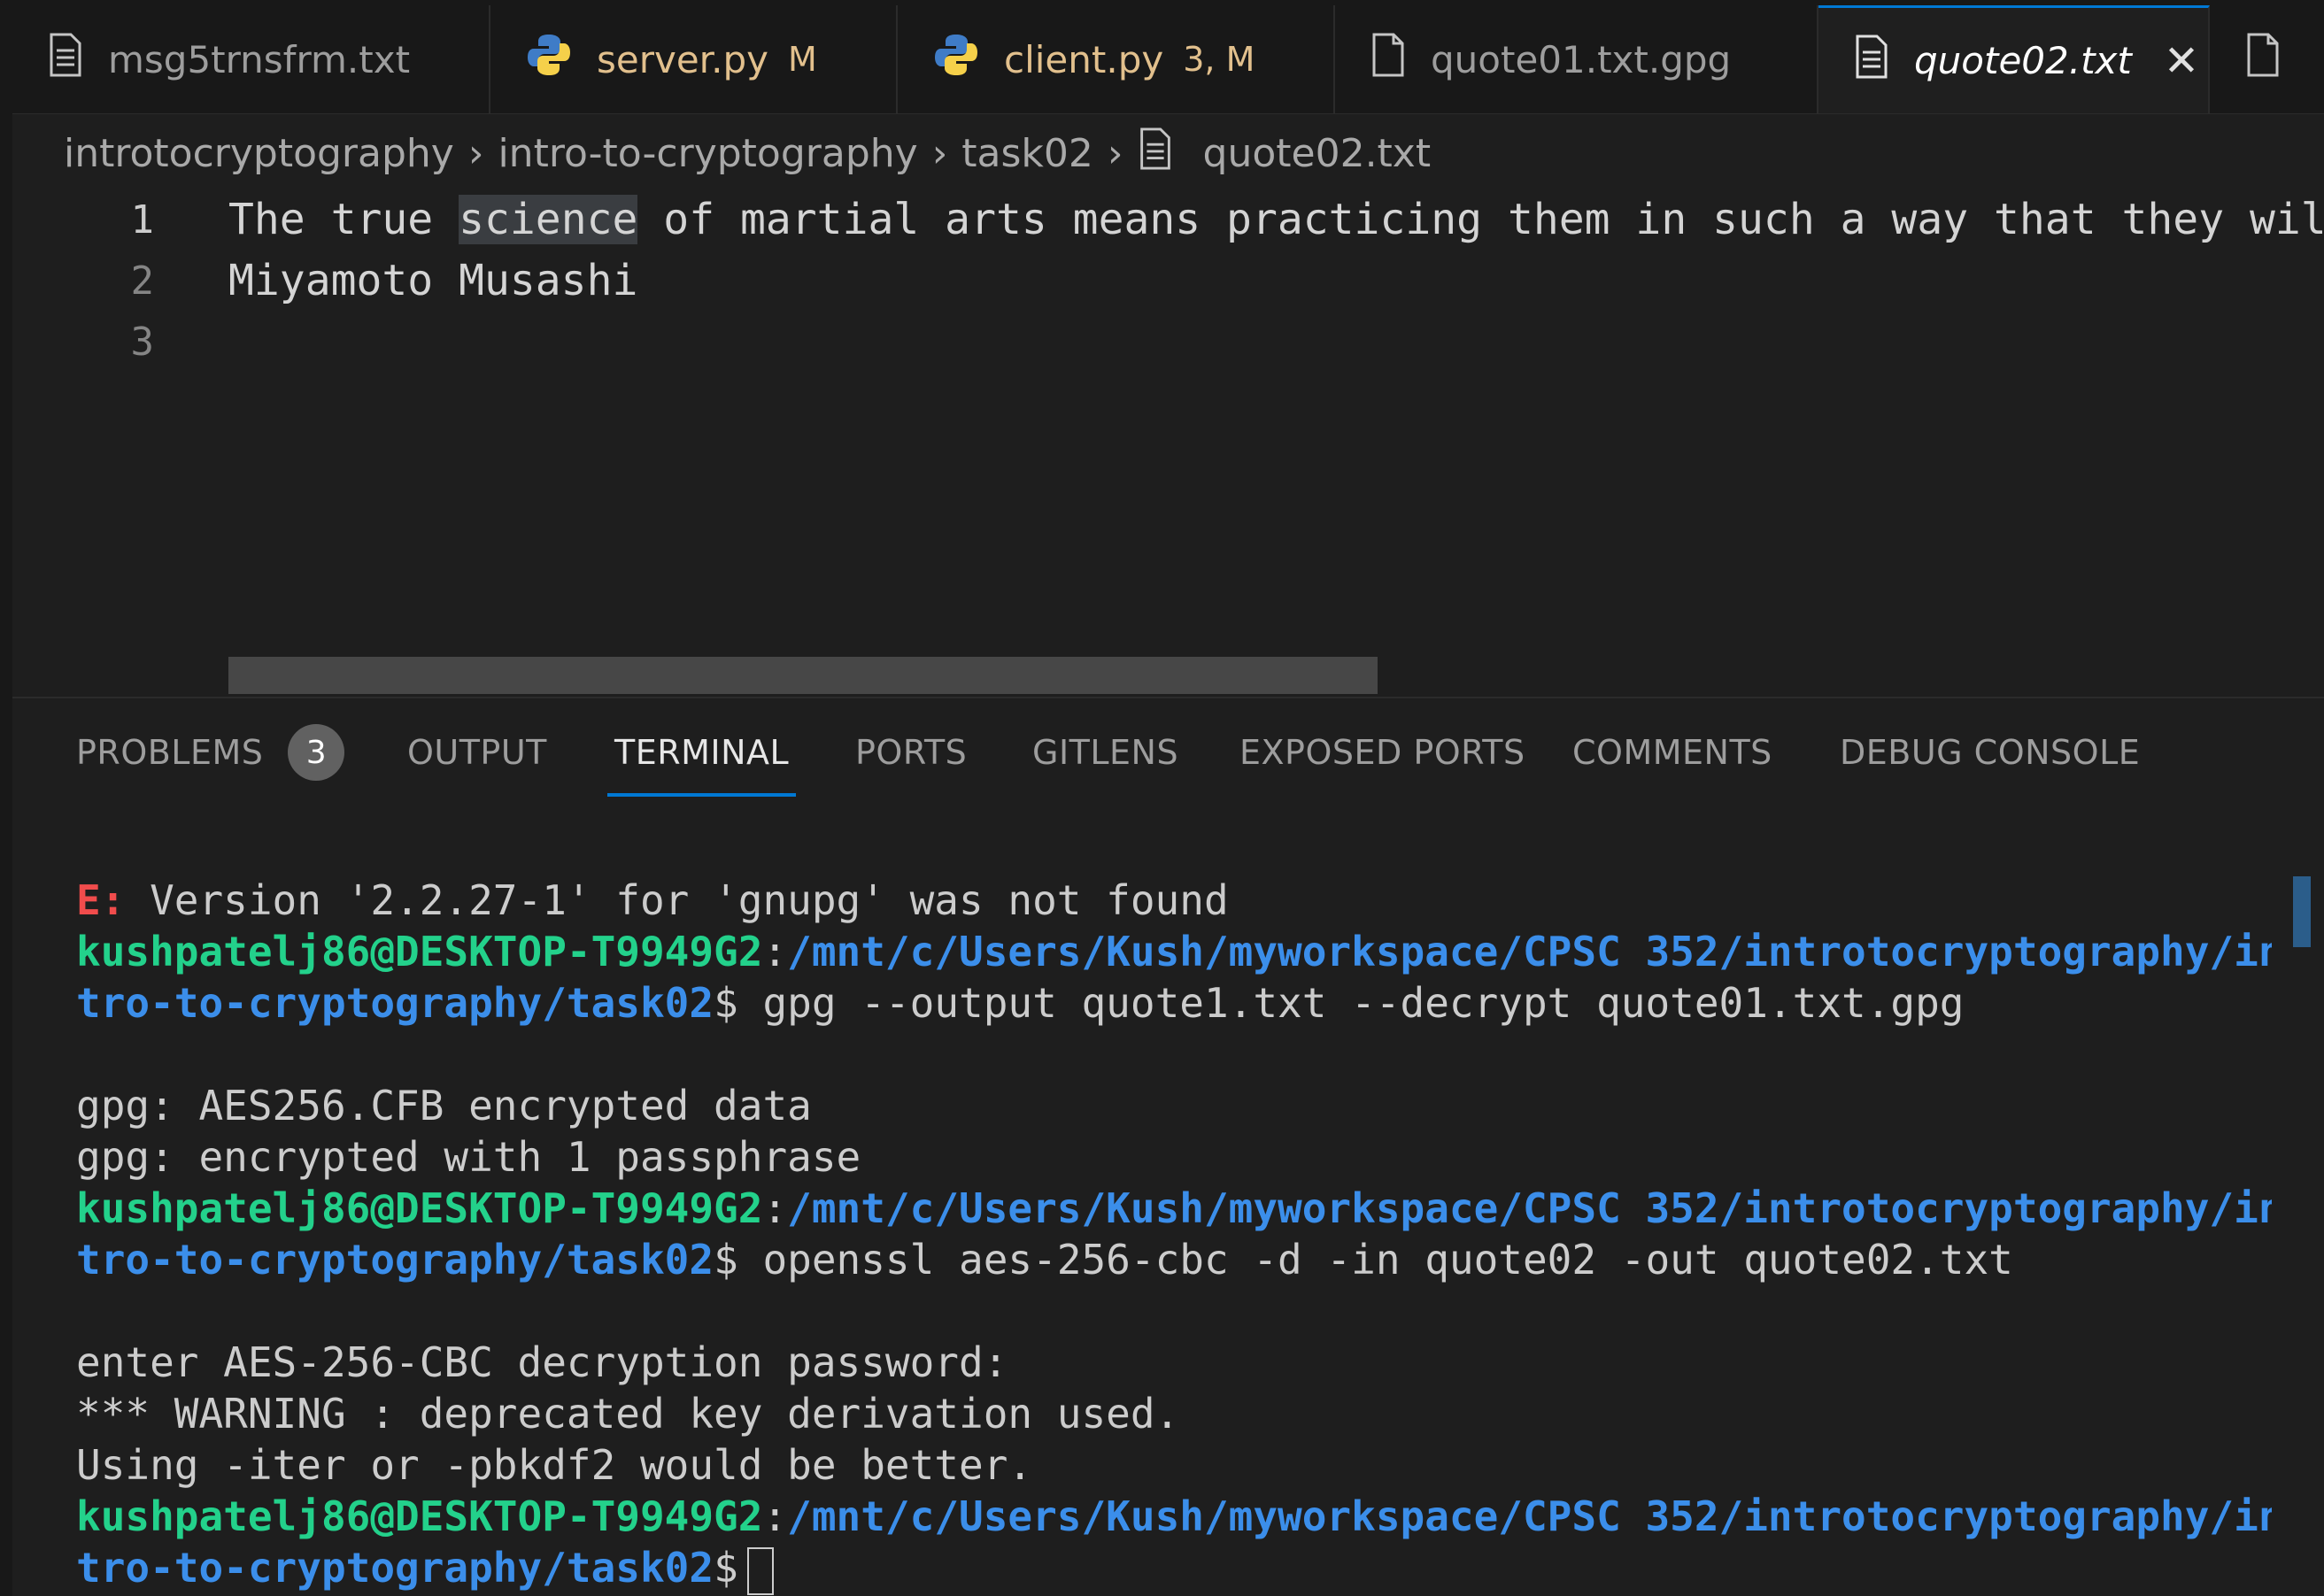 Image resolution: width=2324 pixels, height=1596 pixels. Describe the element at coordinates (803, 675) in the screenshot. I see `horizontal-scrollbar` at that location.